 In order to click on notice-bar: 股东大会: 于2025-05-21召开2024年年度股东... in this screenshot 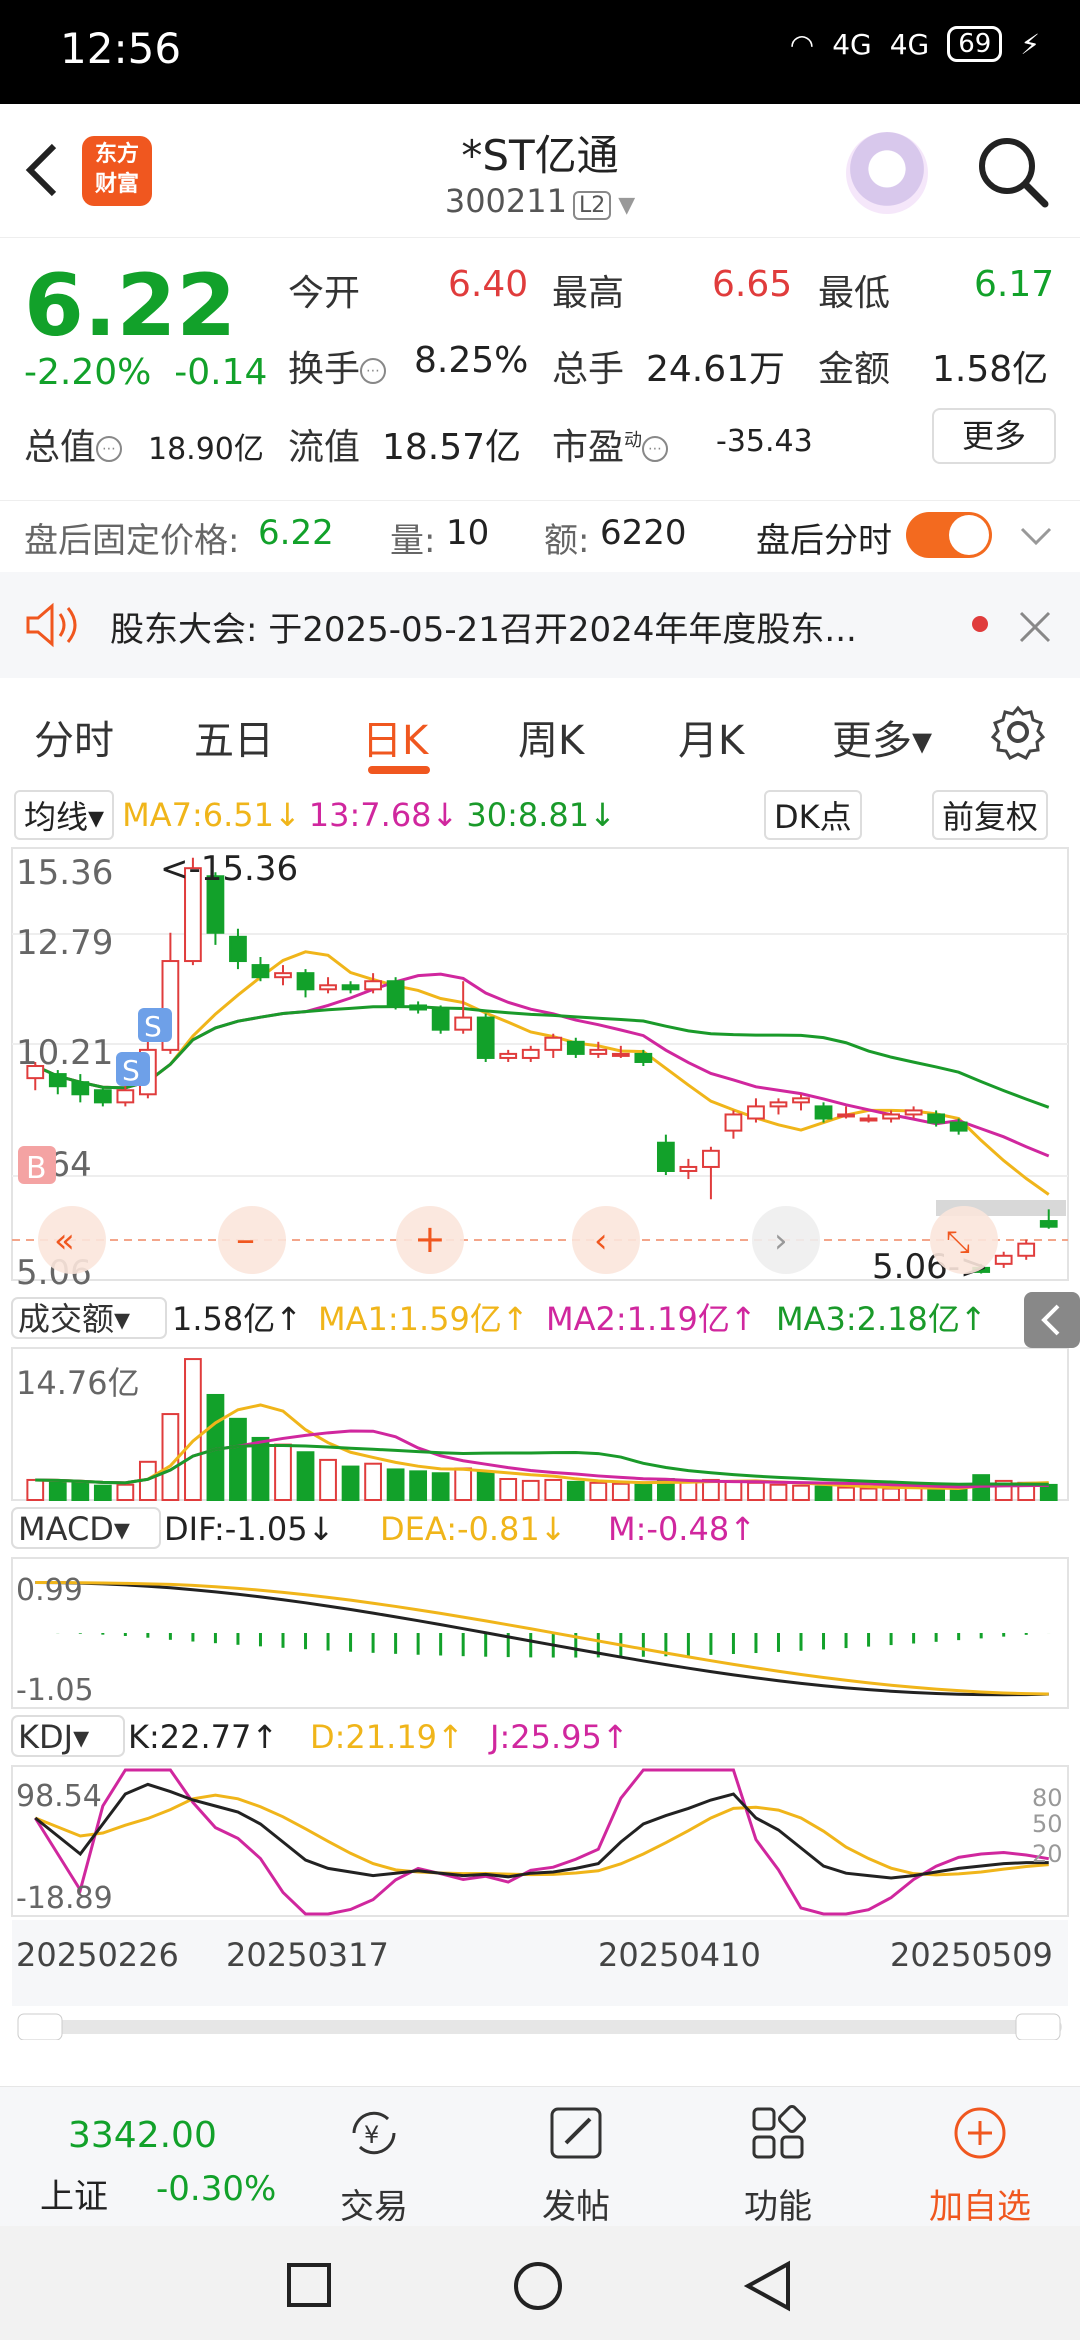, I will do `click(540, 625)`.